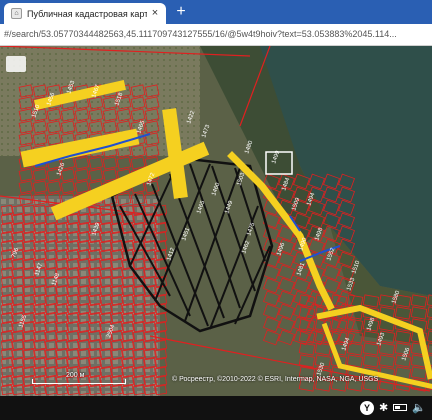  I want to click on tab-cadastral-map: ⌂ Публичная кадастровая карта ×, so click(85, 13).